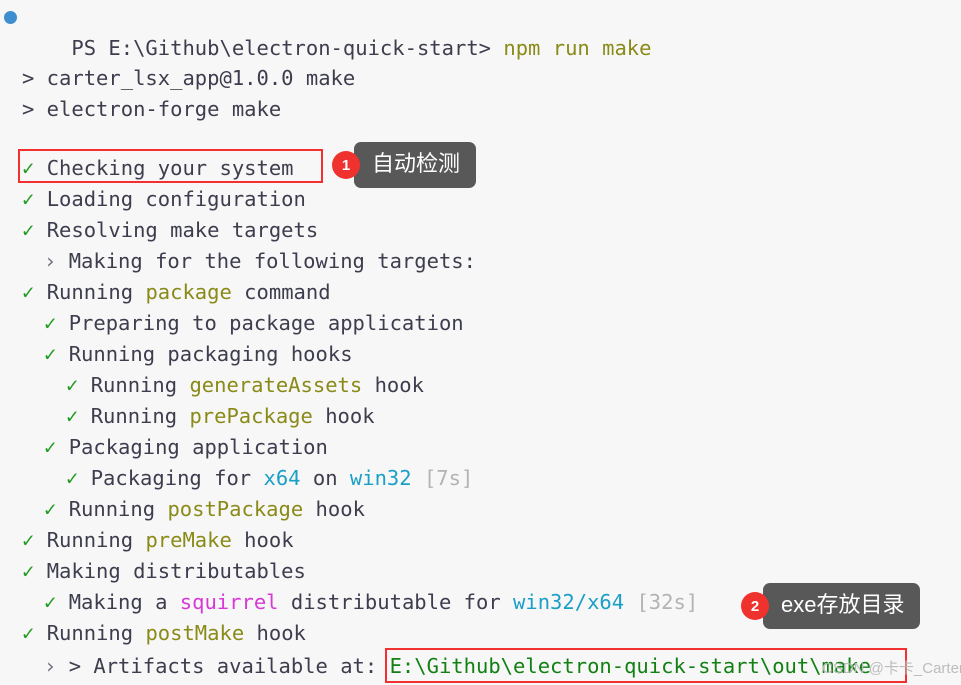 The width and height of the screenshot is (961, 685). What do you see at coordinates (266, 323) in the screenshot?
I see `line-text: Preparing to package application` at bounding box center [266, 323].